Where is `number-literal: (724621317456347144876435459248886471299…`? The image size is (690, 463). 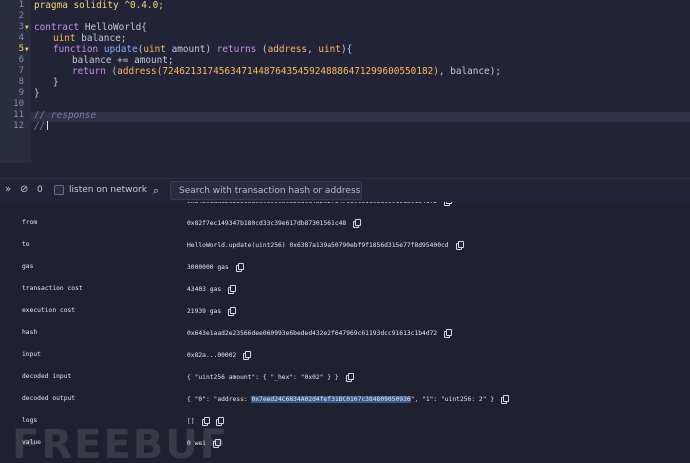 number-literal: (724621317456347144876435459248886471299… is located at coordinates (297, 71).